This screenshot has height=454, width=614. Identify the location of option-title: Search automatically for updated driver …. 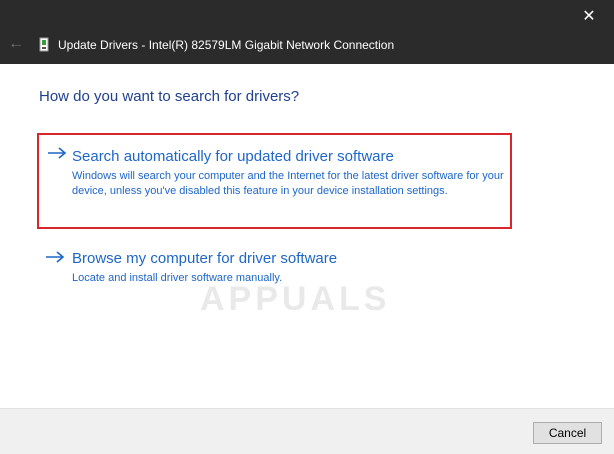
(233, 156).